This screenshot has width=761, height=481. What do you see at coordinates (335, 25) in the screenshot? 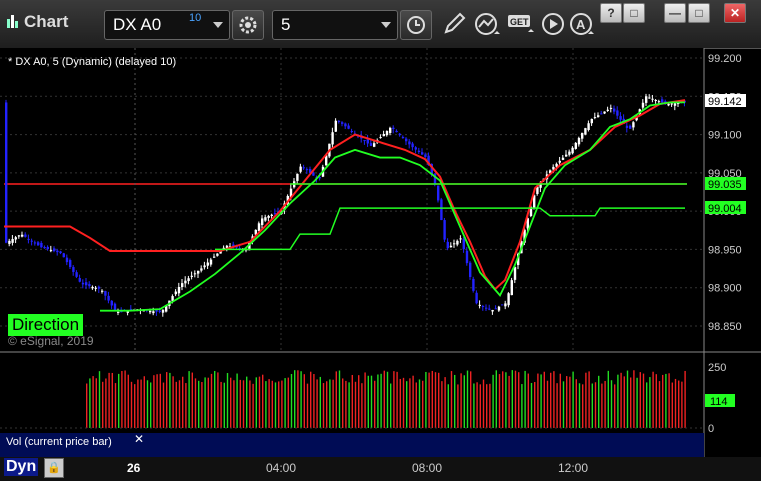
I see `interval-input: 5` at bounding box center [335, 25].